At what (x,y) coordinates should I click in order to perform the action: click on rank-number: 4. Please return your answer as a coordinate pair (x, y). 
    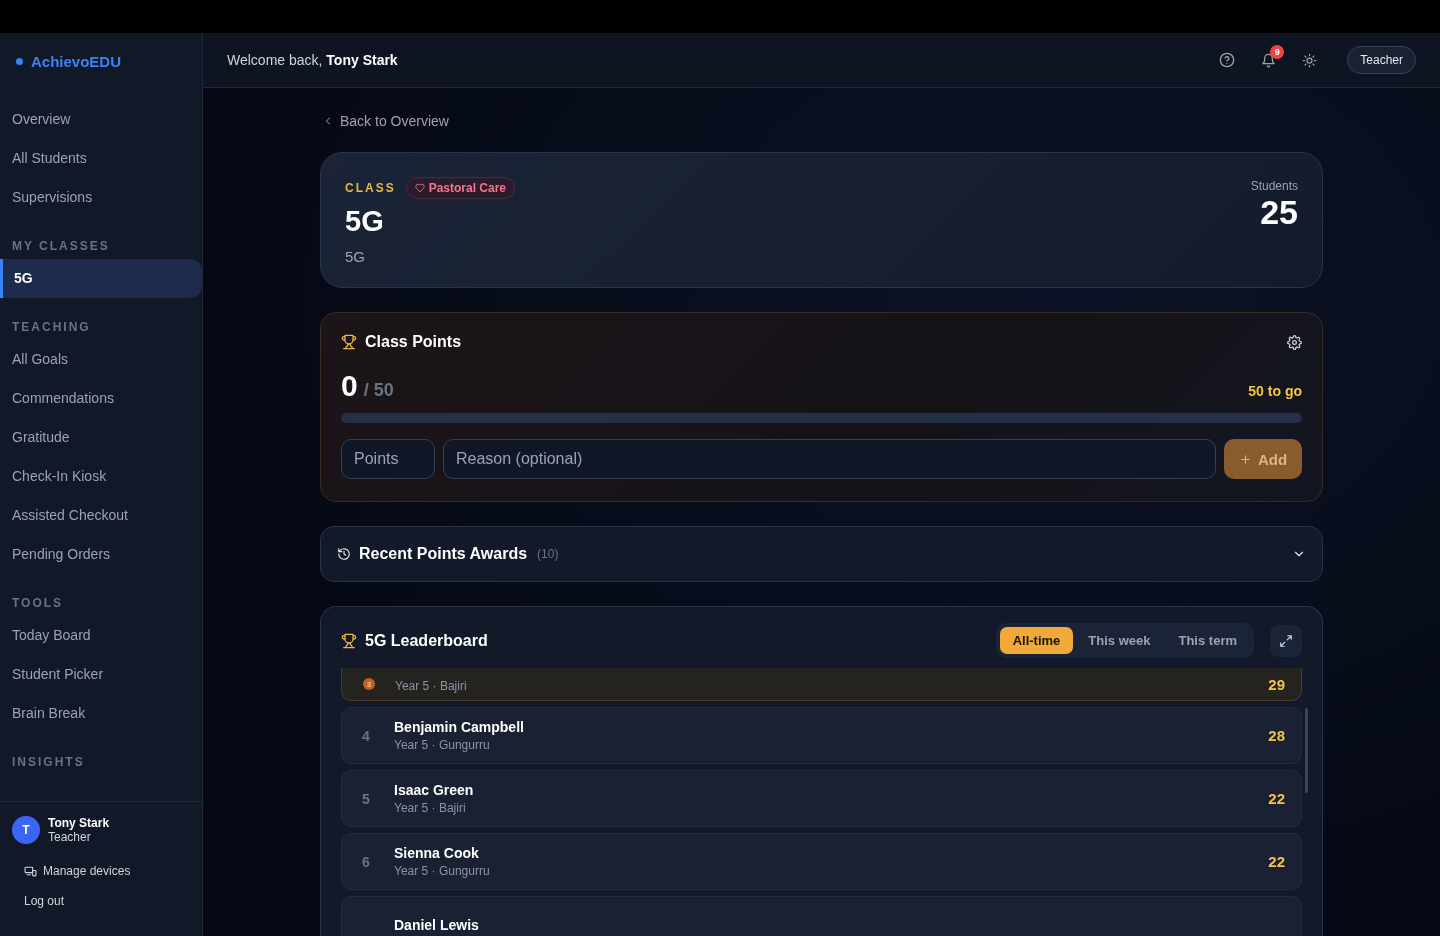
    Looking at the image, I should click on (366, 735).